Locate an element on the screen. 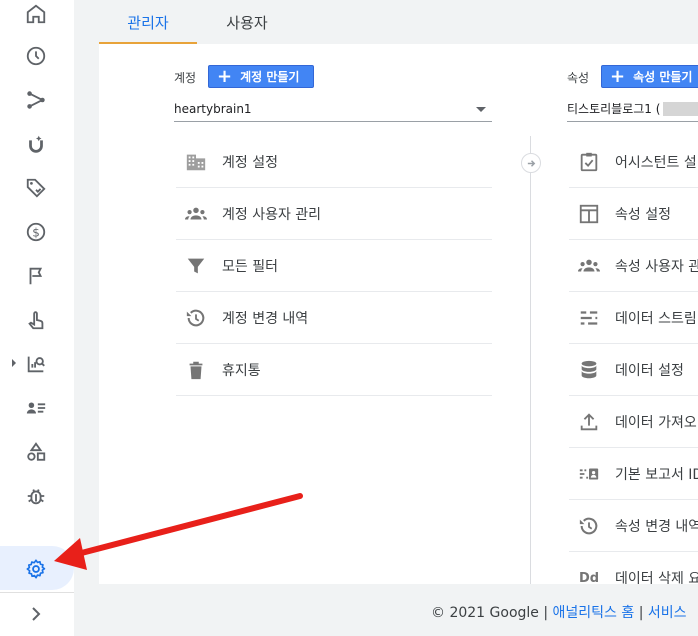  admin-tabs: 관리자 사용자 is located at coordinates (398, 22).